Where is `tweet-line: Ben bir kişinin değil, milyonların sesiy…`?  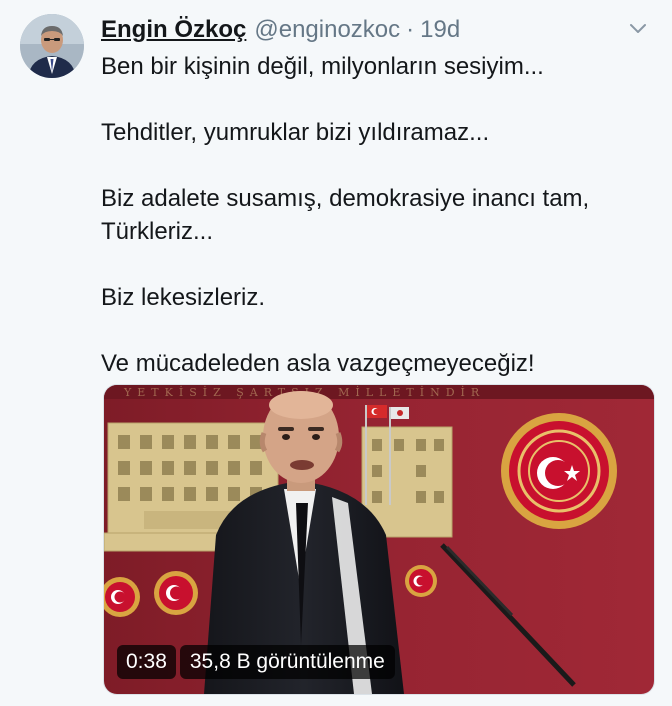 tweet-line: Ben bir kişinin değil, milyonların sesiy… is located at coordinates (322, 66).